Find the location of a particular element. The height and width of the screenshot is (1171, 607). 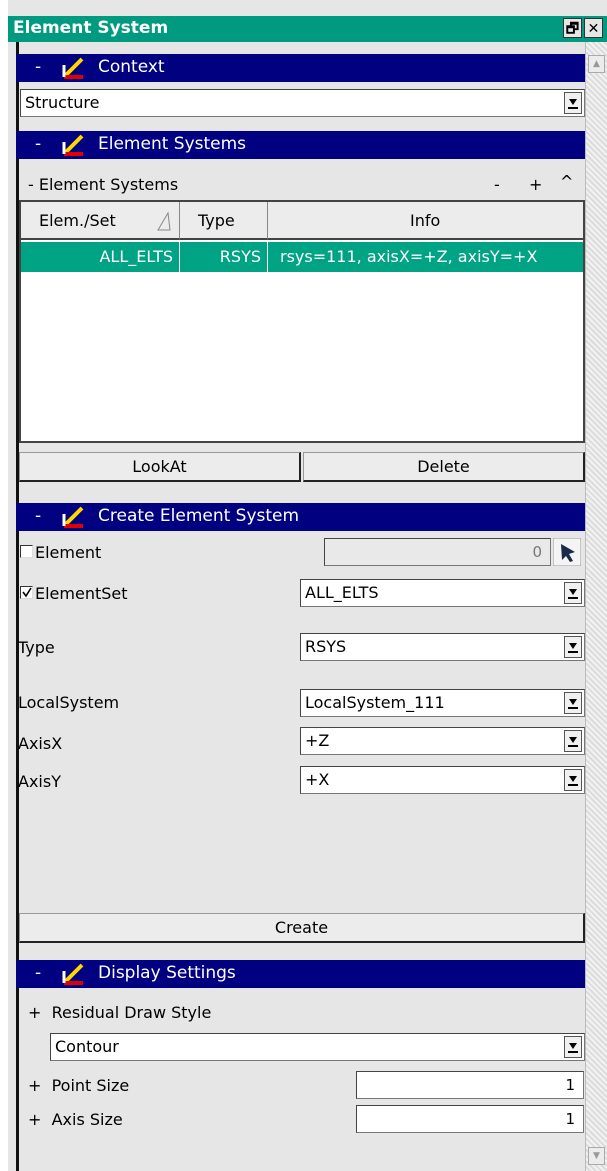

point-size-field: 1 is located at coordinates (470, 1085).